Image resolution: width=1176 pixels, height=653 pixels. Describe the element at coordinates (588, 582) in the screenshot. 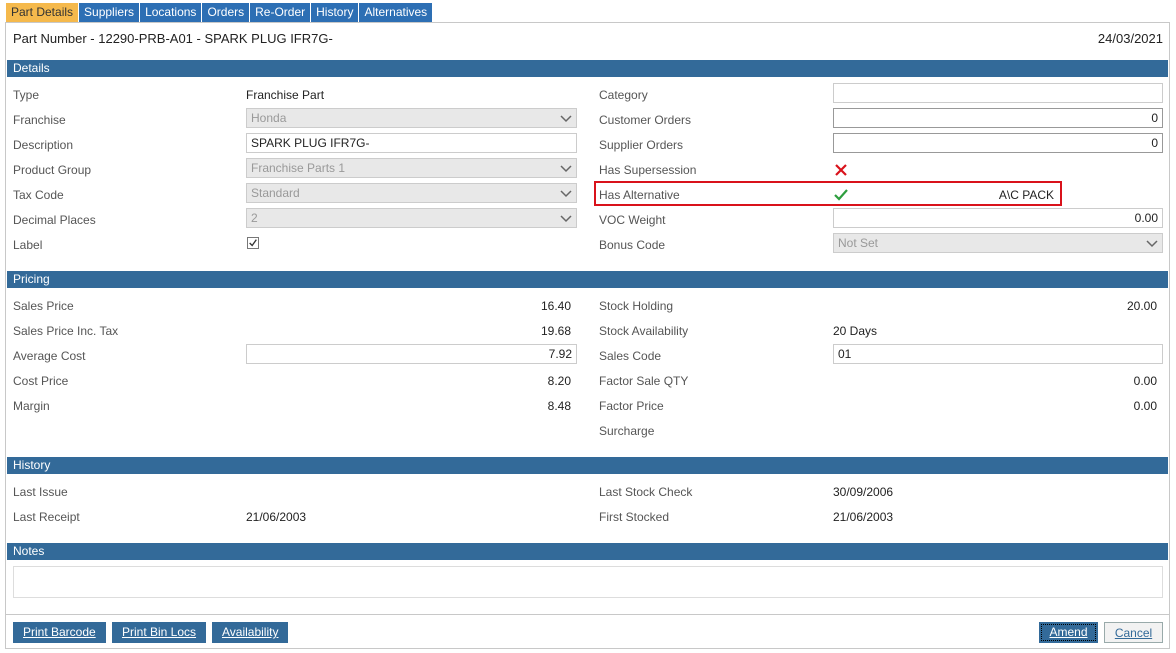

I see `notes-textarea` at that location.